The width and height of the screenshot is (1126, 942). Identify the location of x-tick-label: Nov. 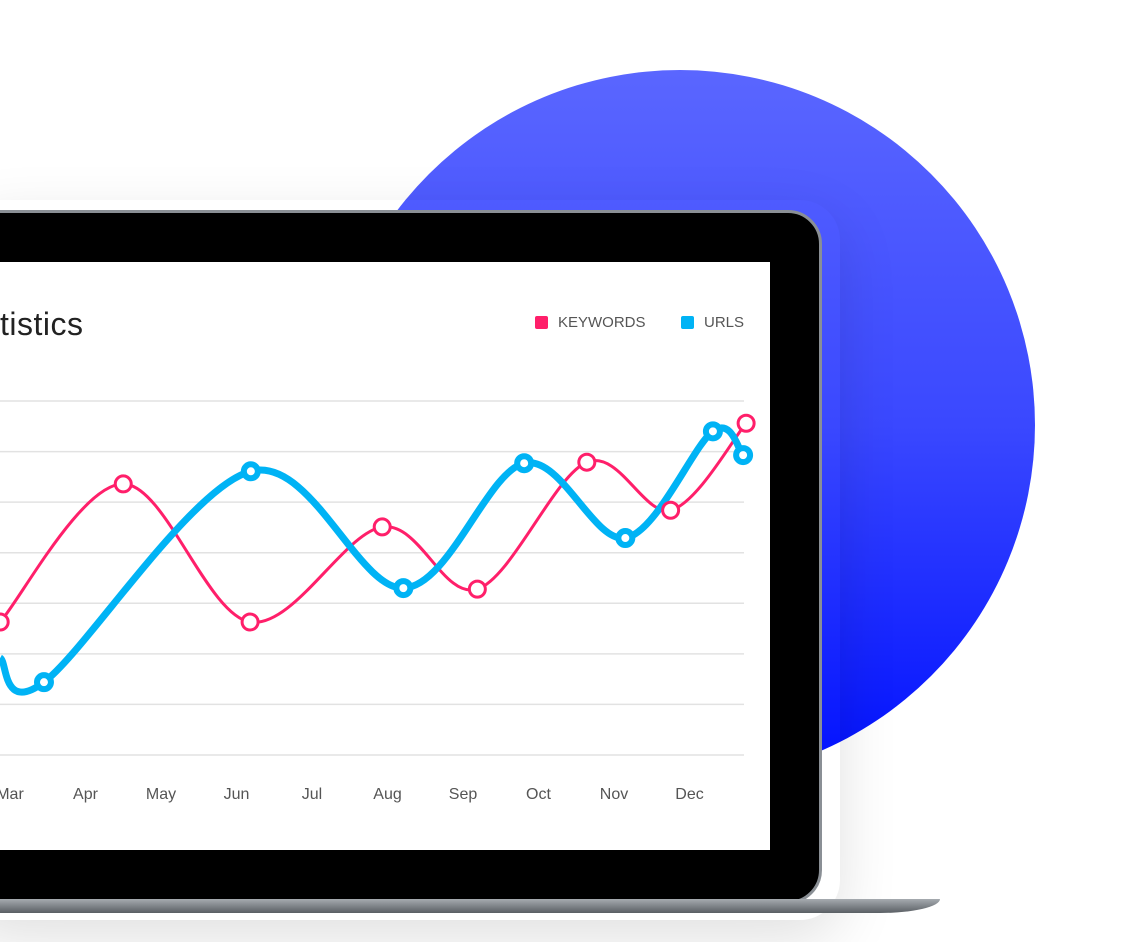
(614, 794).